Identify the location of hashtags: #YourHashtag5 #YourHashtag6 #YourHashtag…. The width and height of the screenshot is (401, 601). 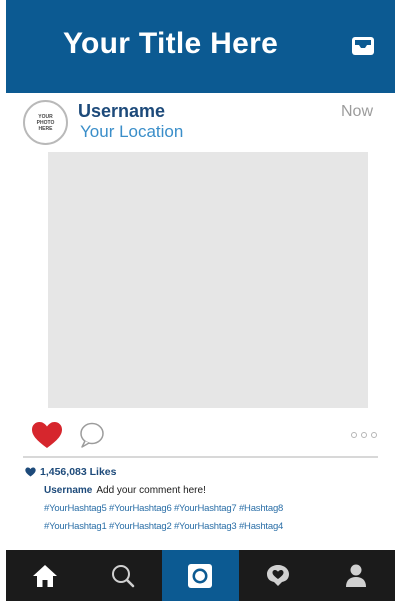
(215, 518).